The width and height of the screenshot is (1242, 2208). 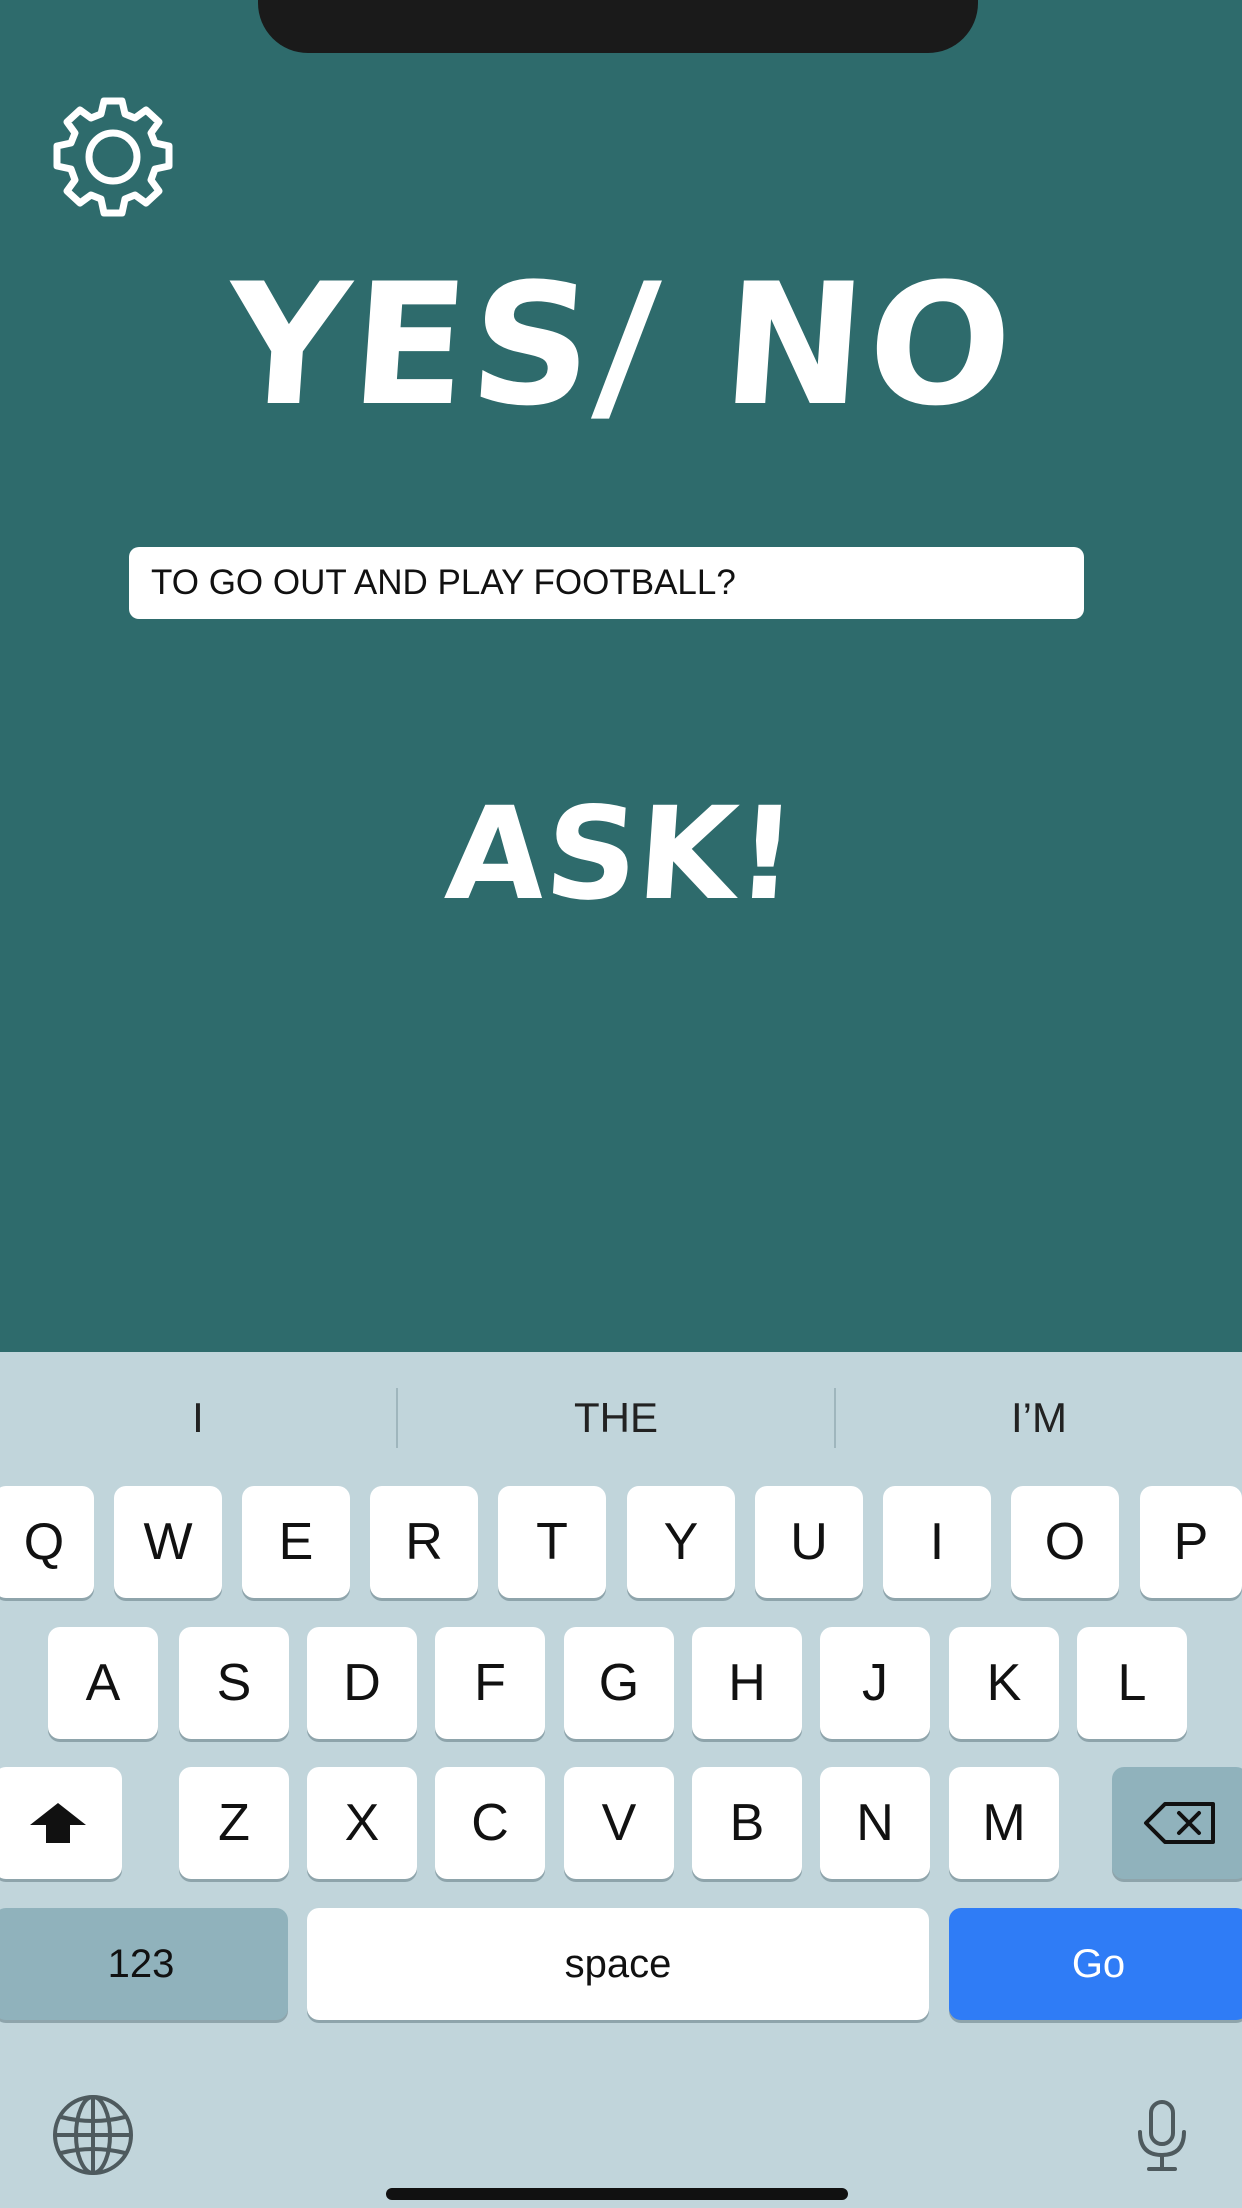 I want to click on gear-icon, so click(x=113, y=157).